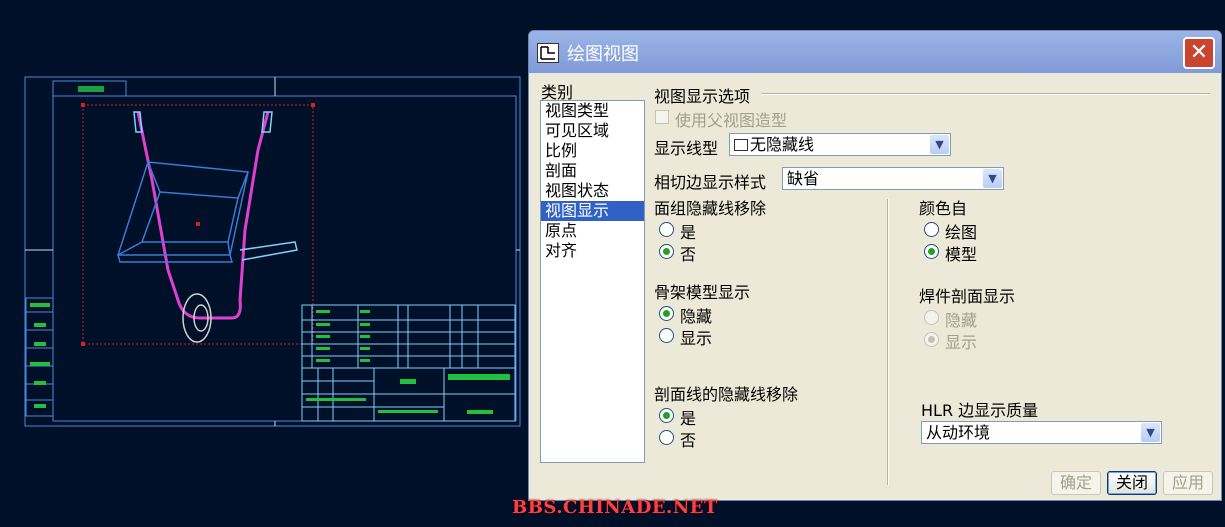 This screenshot has height=527, width=1225. What do you see at coordinates (985, 94) in the screenshot?
I see `group-divider` at bounding box center [985, 94].